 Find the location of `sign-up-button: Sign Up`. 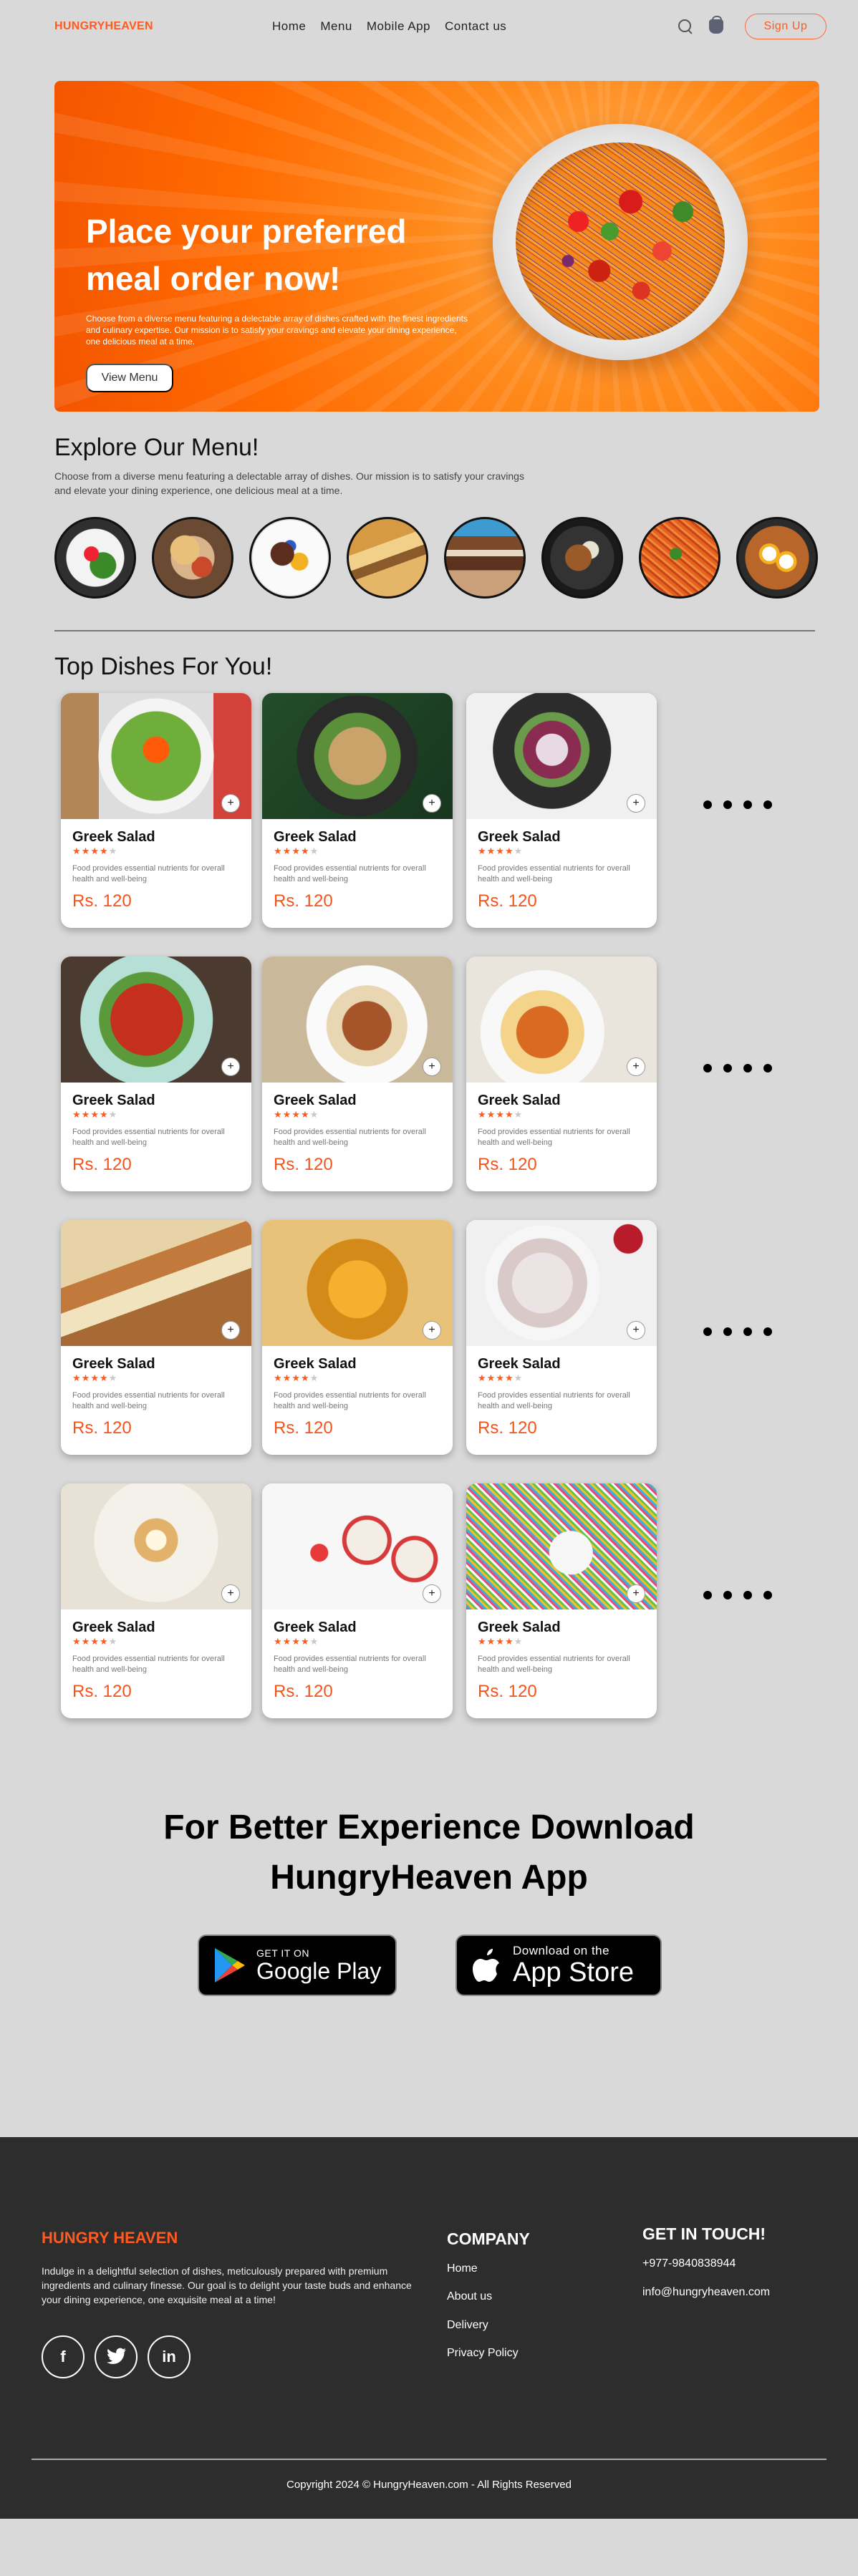

sign-up-button: Sign Up is located at coordinates (785, 27).